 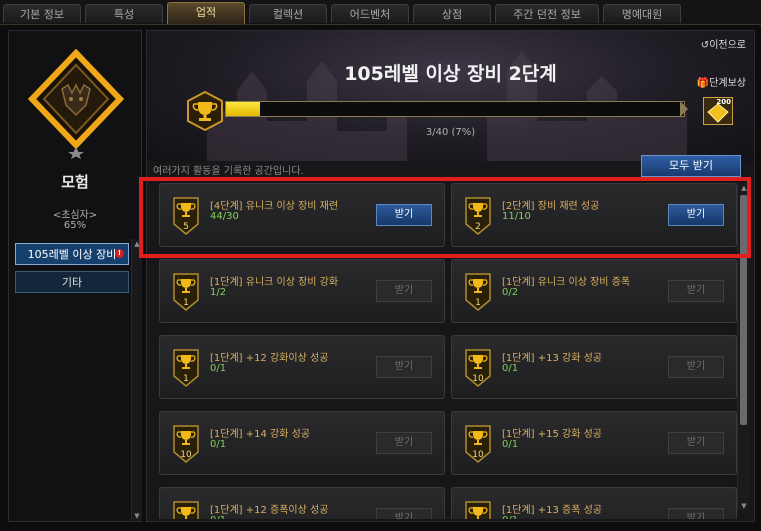 I want to click on stage-title: 105레벨 이상 장비 2단계, so click(x=450, y=74).